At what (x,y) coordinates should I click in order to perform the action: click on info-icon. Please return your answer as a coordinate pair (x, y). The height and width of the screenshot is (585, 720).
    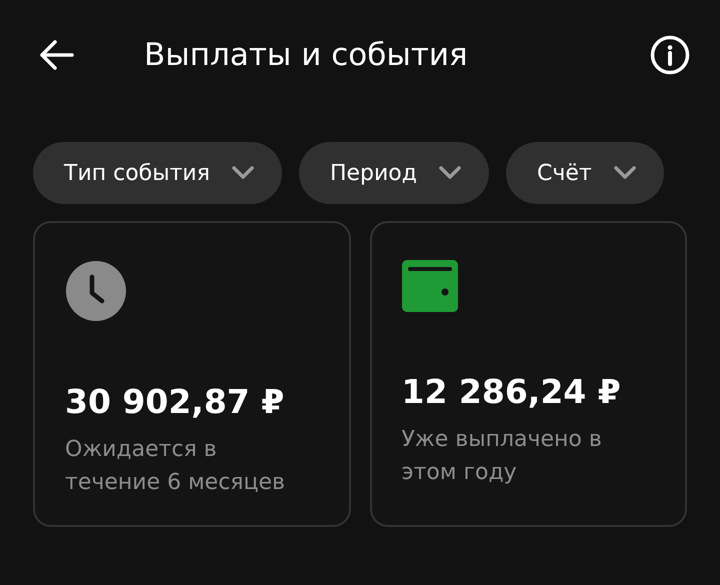
    Looking at the image, I should click on (670, 55).